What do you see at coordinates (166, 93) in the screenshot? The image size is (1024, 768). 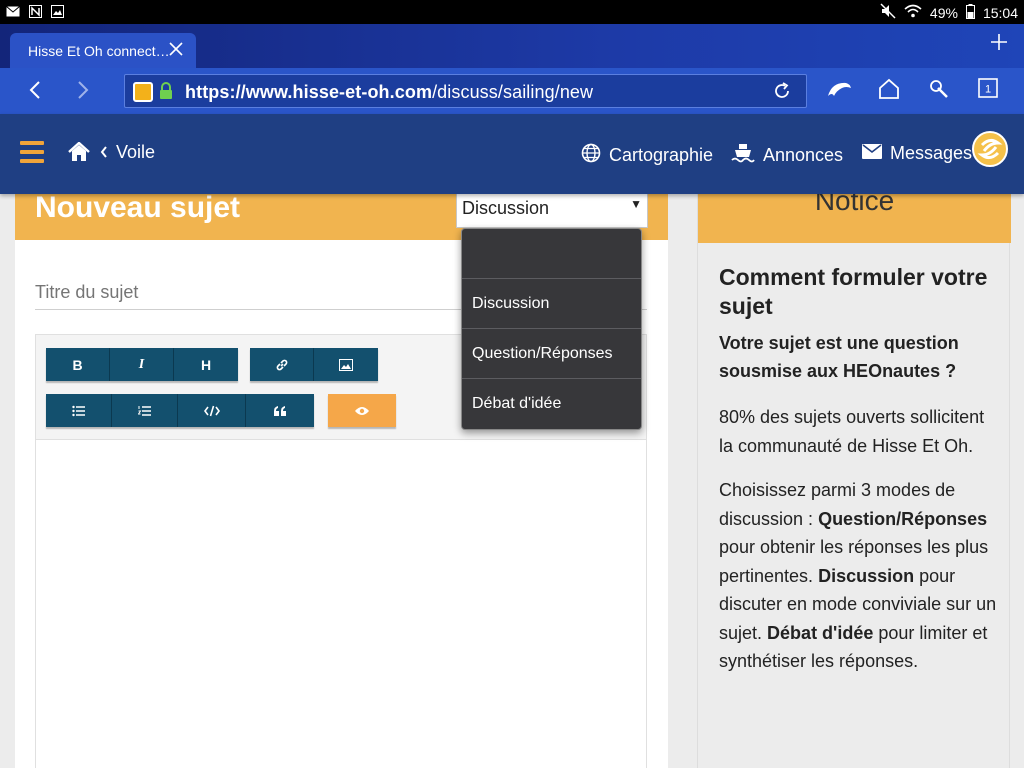 I see `lock-icon` at bounding box center [166, 93].